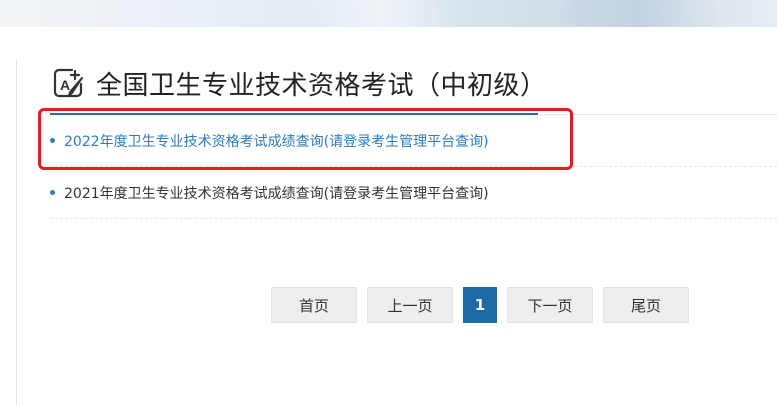 This screenshot has height=405, width=777. What do you see at coordinates (646, 305) in the screenshot?
I see `last-page-button: 尾页` at bounding box center [646, 305].